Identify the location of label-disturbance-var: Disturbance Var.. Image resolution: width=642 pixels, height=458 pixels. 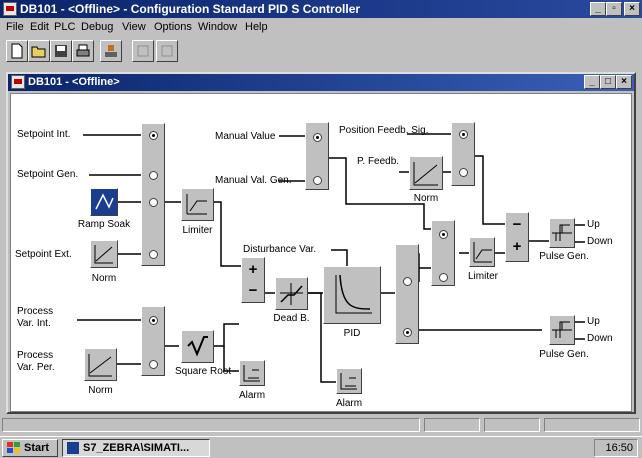
(280, 249).